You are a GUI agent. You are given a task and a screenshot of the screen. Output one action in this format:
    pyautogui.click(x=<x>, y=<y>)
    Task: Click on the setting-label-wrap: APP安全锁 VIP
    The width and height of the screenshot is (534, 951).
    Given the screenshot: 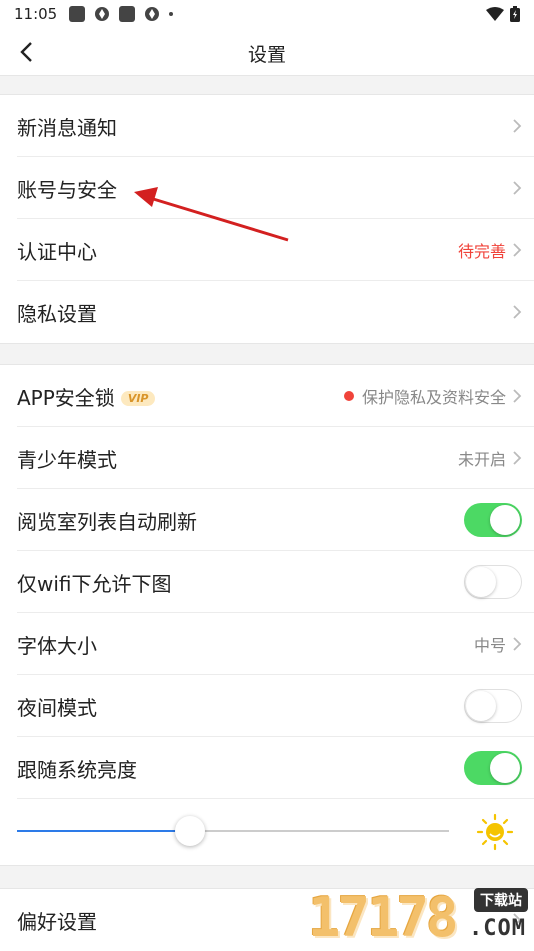 What is the action you would take?
    pyautogui.click(x=86, y=396)
    